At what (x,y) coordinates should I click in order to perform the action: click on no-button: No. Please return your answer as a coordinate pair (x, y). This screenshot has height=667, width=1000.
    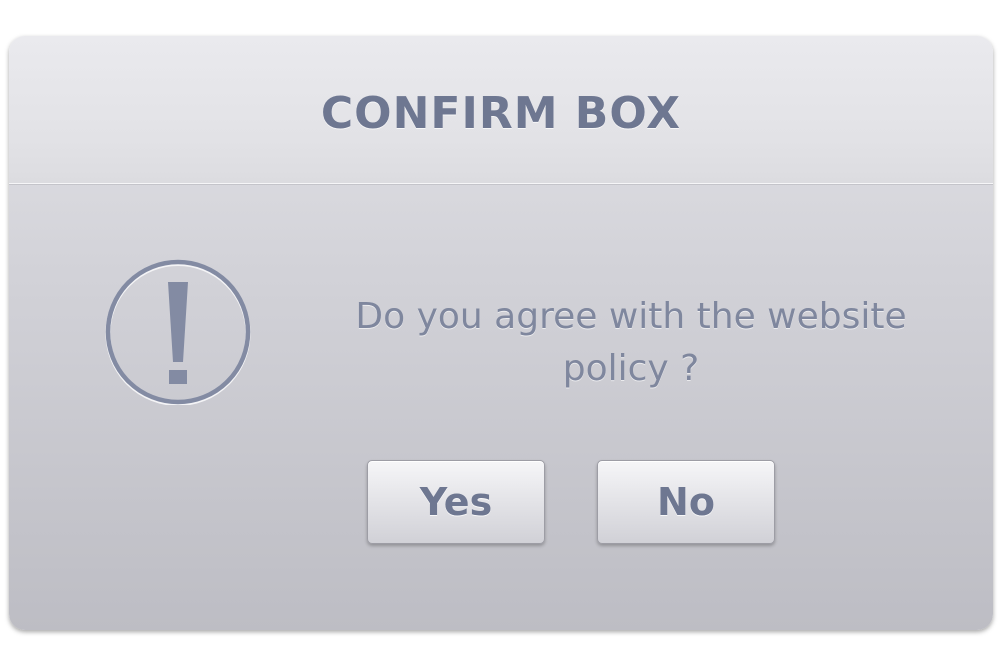
    Looking at the image, I should click on (686, 502).